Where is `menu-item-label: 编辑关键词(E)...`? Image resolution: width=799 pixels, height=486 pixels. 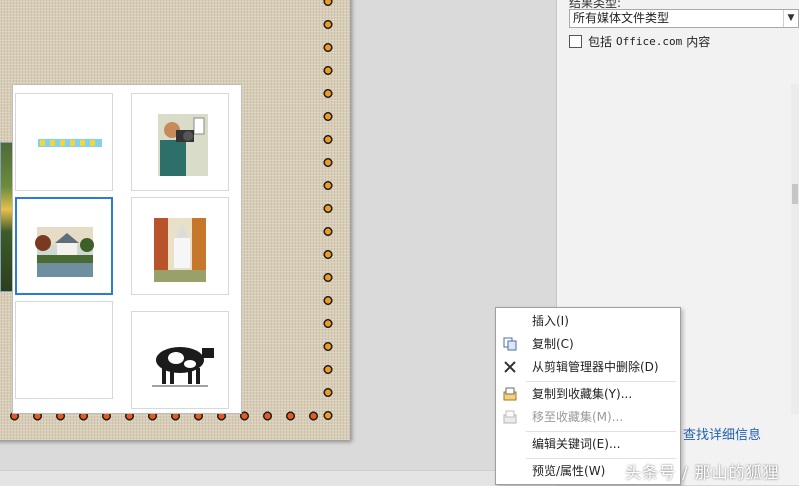 menu-item-label: 编辑关键词(E)... is located at coordinates (576, 444).